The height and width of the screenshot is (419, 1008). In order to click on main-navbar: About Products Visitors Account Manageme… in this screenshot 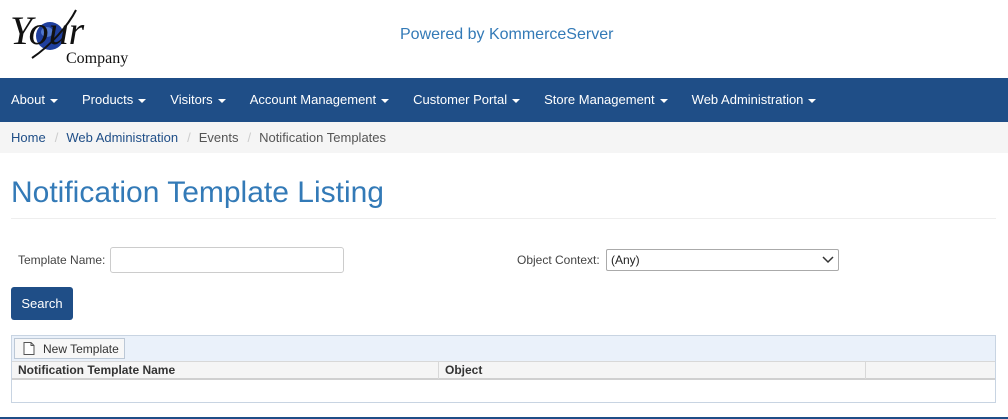, I will do `click(504, 100)`.